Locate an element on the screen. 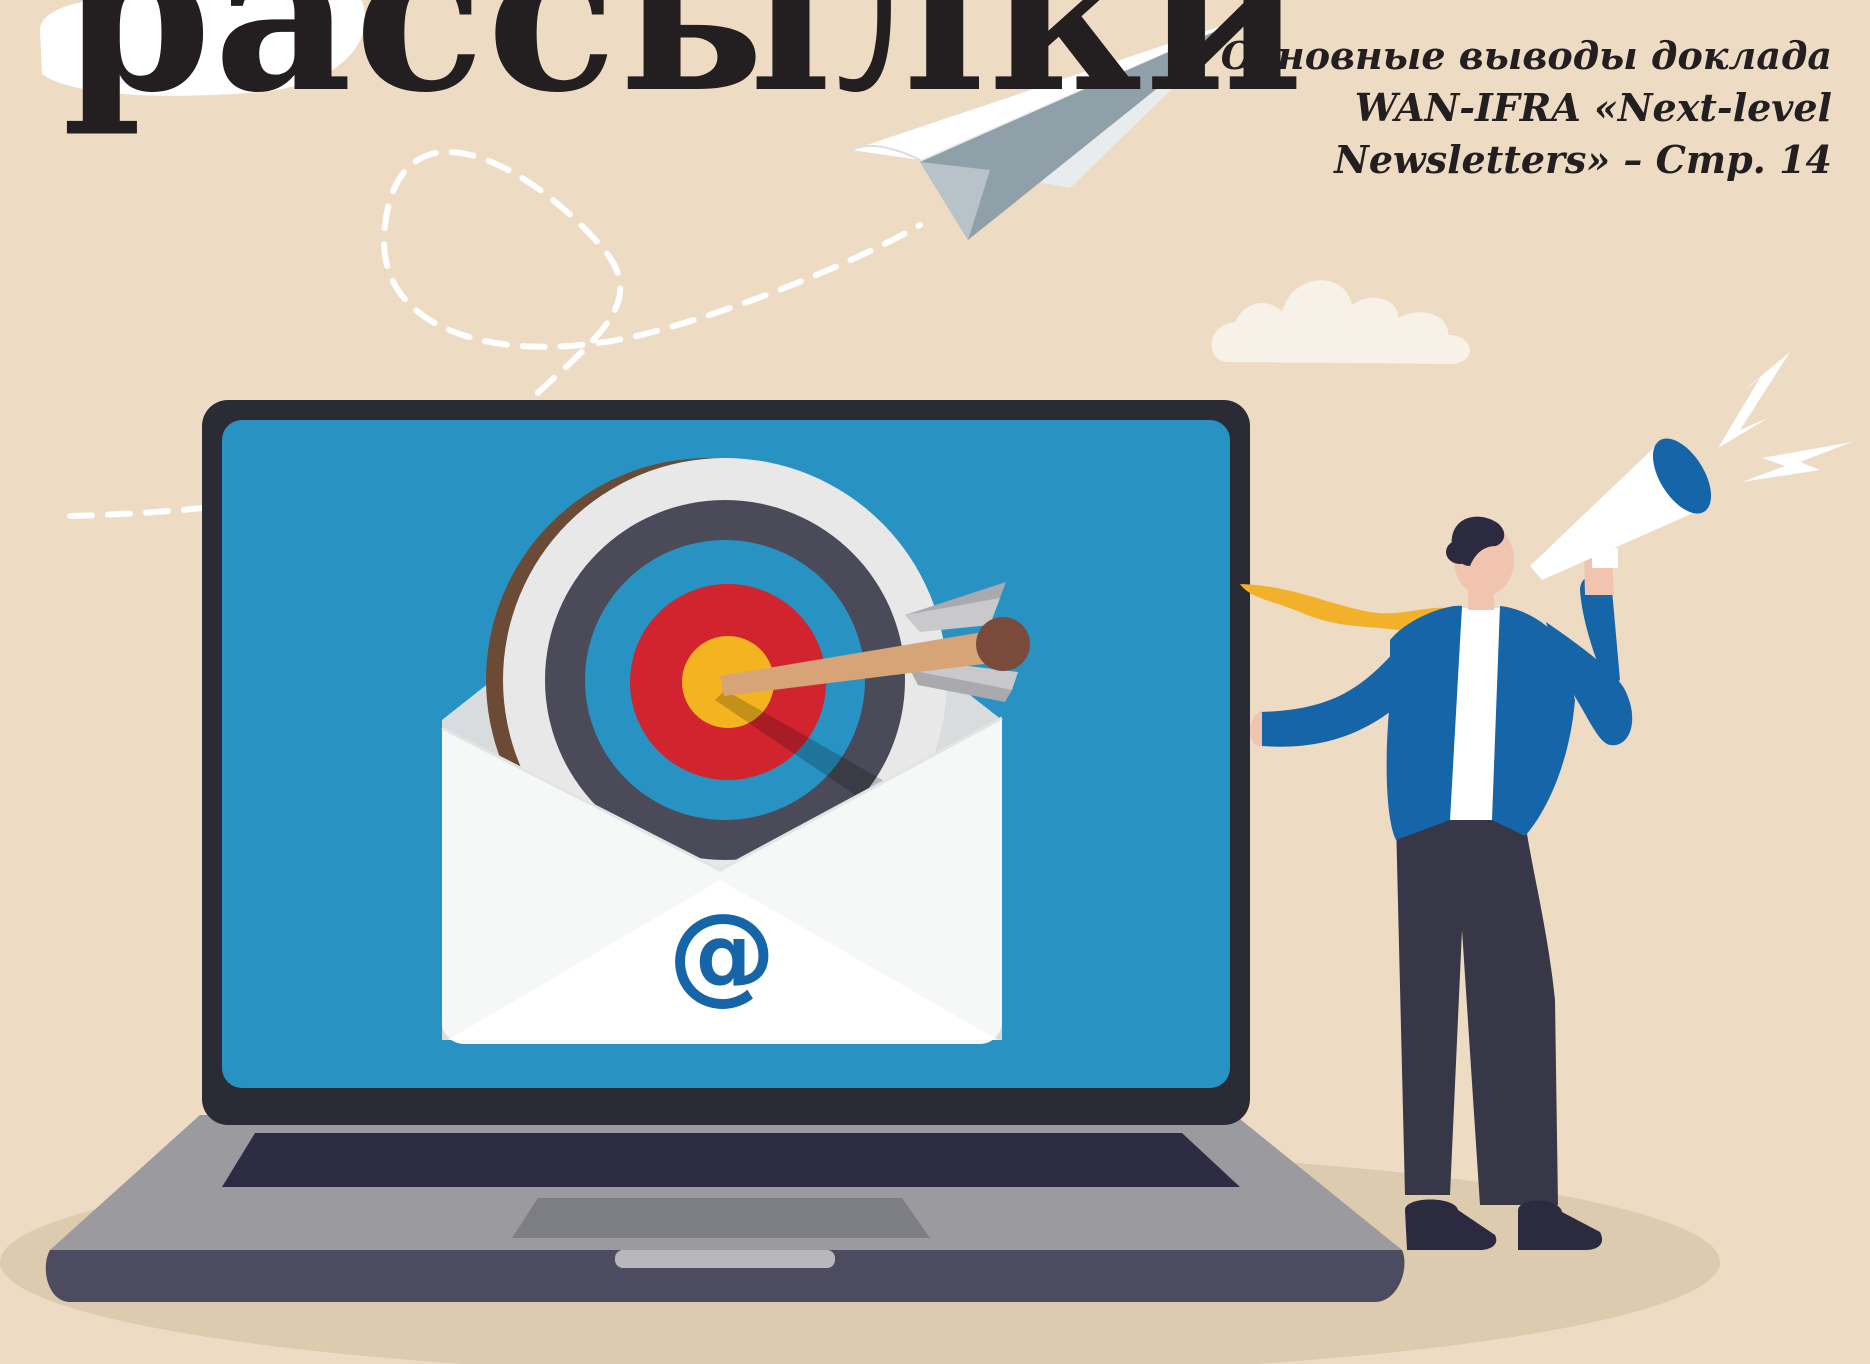  businessman-figure is located at coordinates (1436, 883).